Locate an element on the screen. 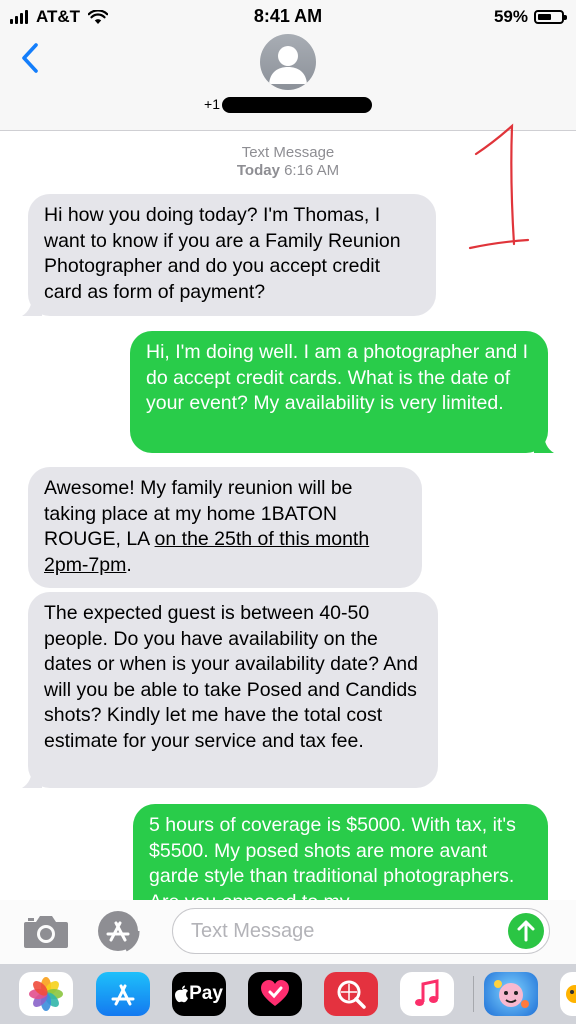  apple-pay-icon: Pay is located at coordinates (199, 994).